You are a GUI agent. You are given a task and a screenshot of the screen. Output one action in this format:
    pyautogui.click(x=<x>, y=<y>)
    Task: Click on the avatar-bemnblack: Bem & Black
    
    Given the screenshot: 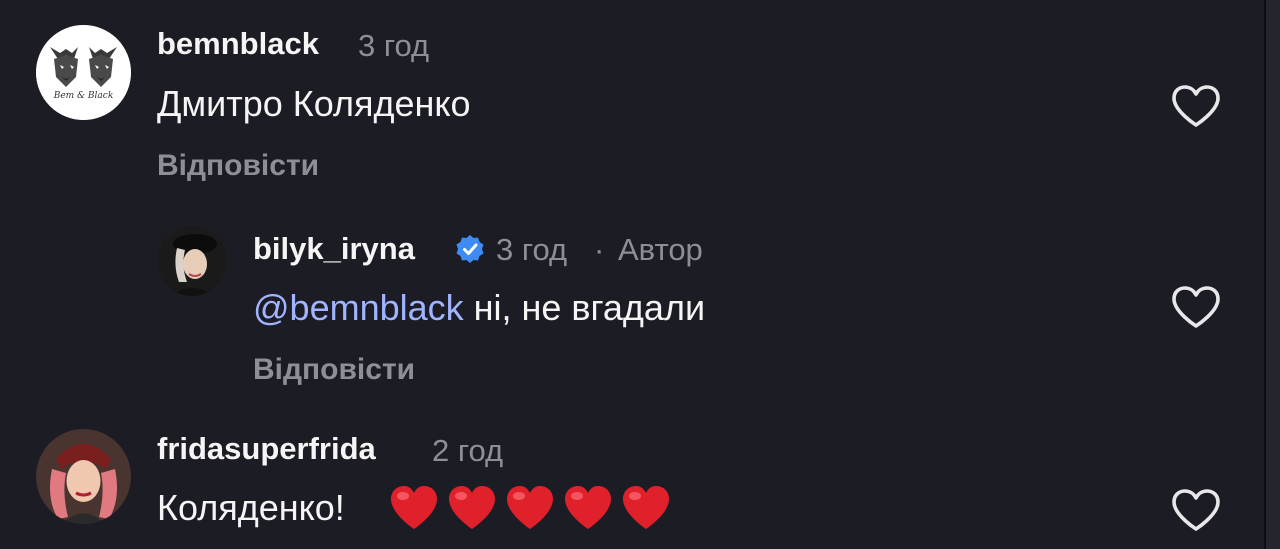 What is the action you would take?
    pyautogui.click(x=83, y=72)
    